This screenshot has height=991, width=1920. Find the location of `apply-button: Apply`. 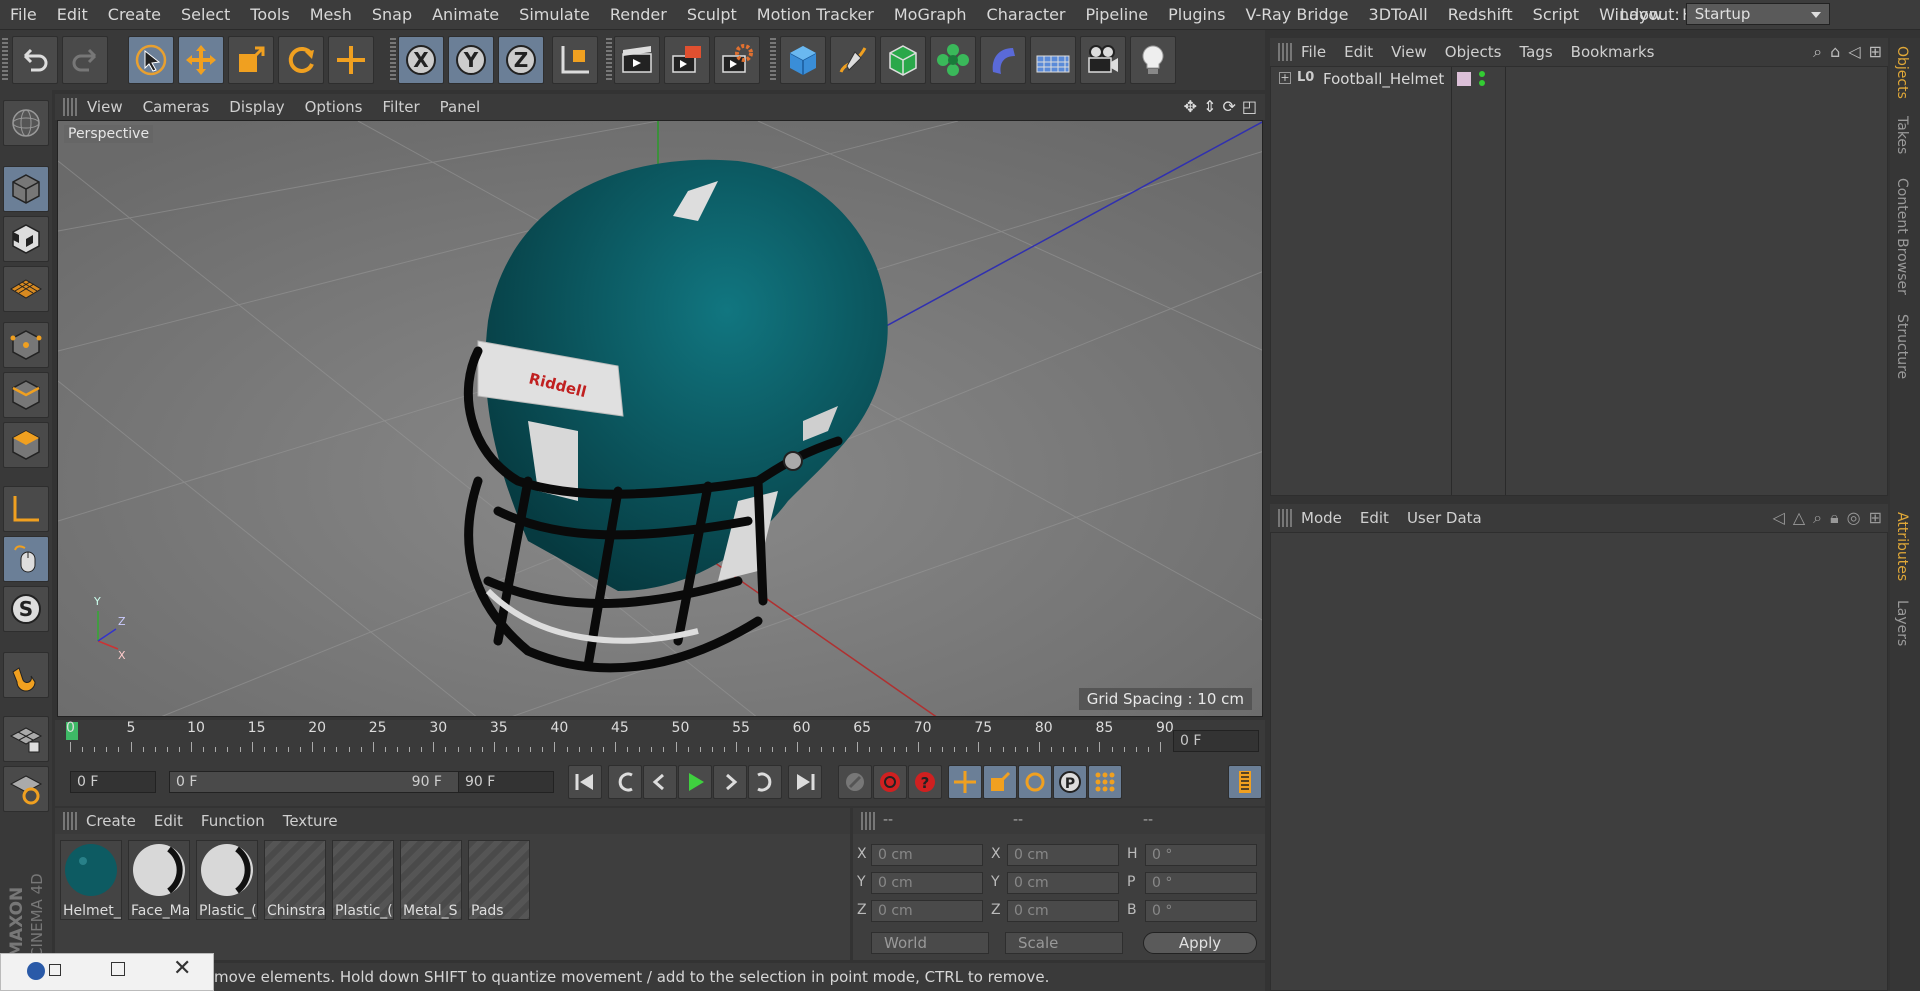

apply-button: Apply is located at coordinates (1200, 943).